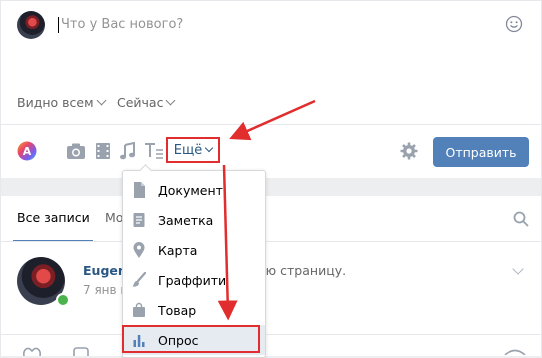 This screenshot has width=542, height=358. I want to click on document-icon, so click(139, 190).